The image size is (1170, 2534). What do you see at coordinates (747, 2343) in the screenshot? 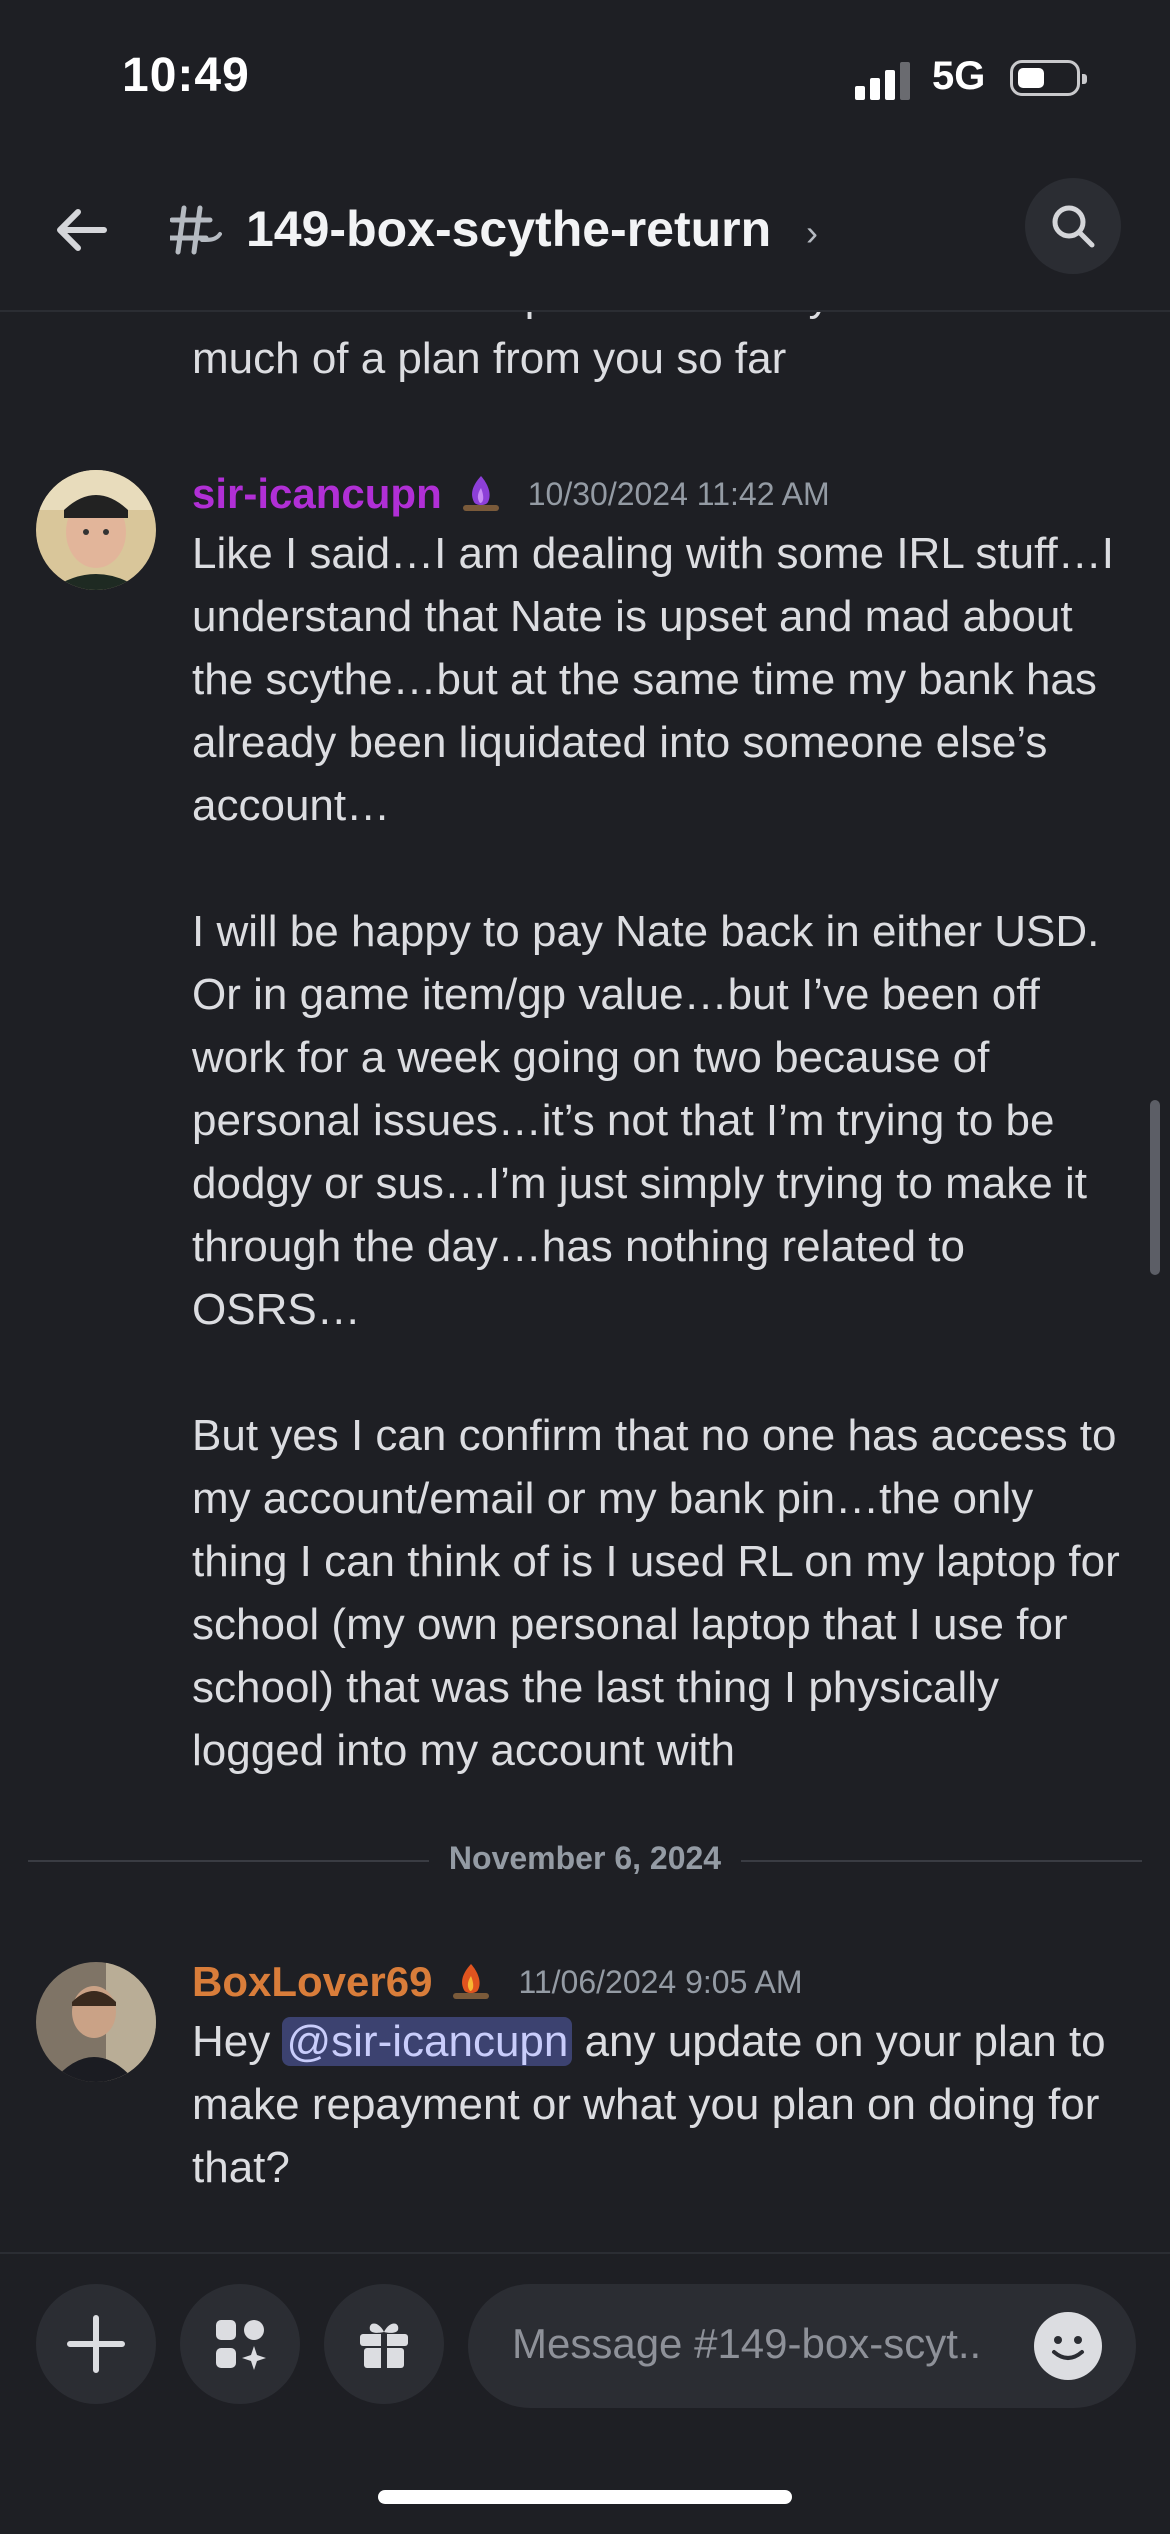
I see `message-input-placeholder: Message #149-box-scyt..` at bounding box center [747, 2343].